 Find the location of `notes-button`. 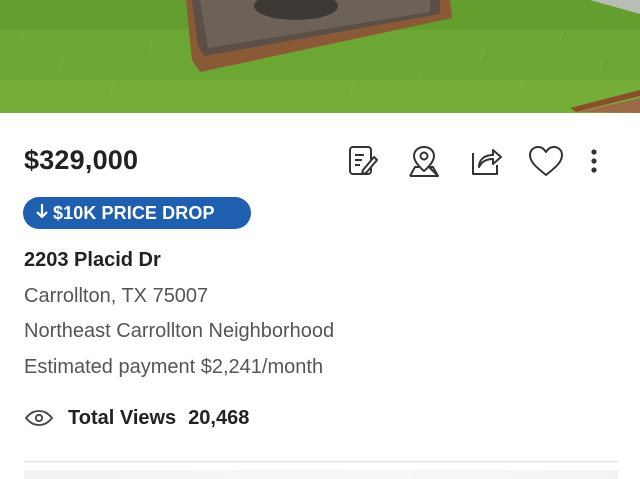

notes-button is located at coordinates (362, 161).